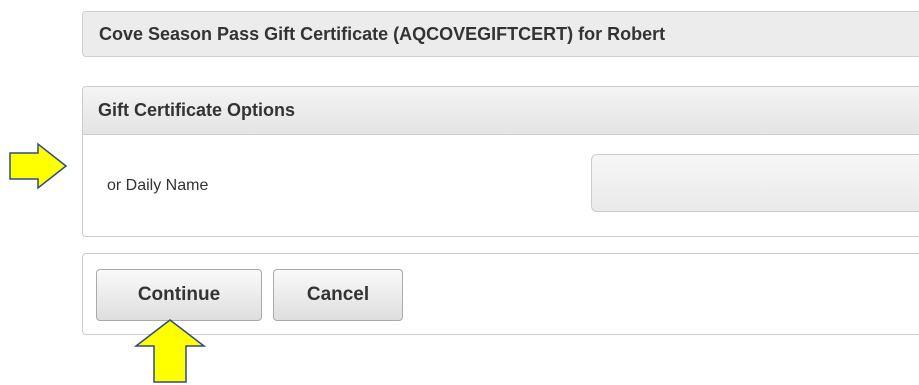 The width and height of the screenshot is (919, 385). Describe the element at coordinates (338, 295) in the screenshot. I see `cancel-button: Cancel` at that location.